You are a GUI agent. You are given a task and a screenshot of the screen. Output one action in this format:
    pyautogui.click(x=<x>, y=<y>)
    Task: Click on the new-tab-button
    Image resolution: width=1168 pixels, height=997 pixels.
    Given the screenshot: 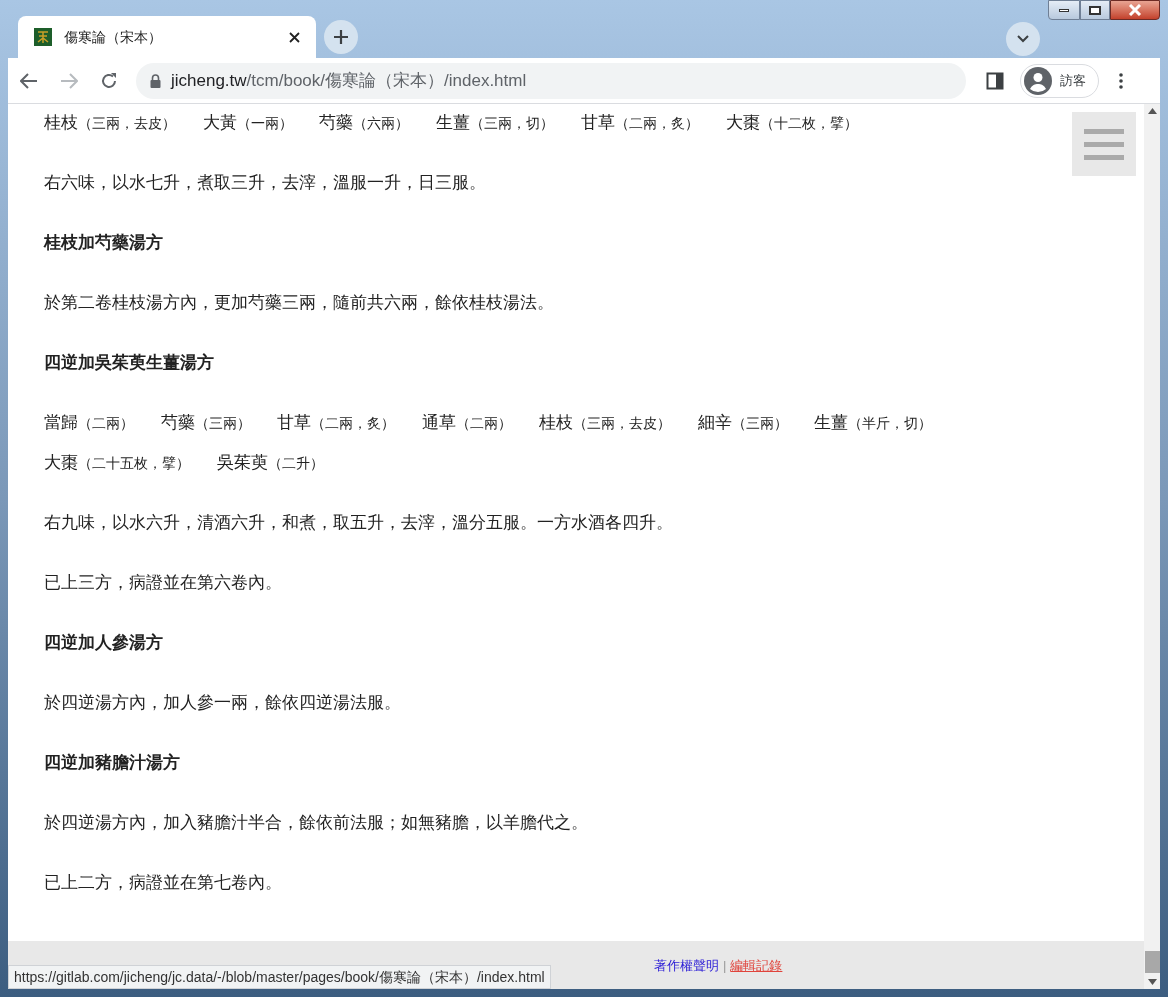 What is the action you would take?
    pyautogui.click(x=341, y=37)
    